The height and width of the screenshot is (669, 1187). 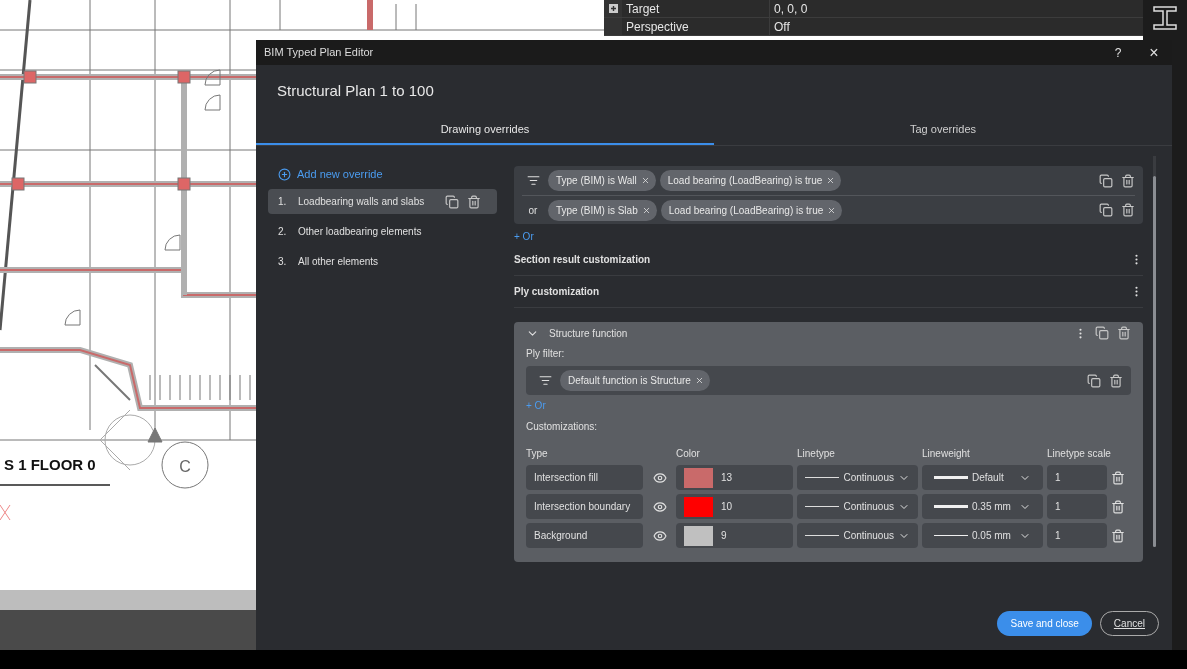 I want to click on section-title: Ply customization, so click(x=822, y=291).